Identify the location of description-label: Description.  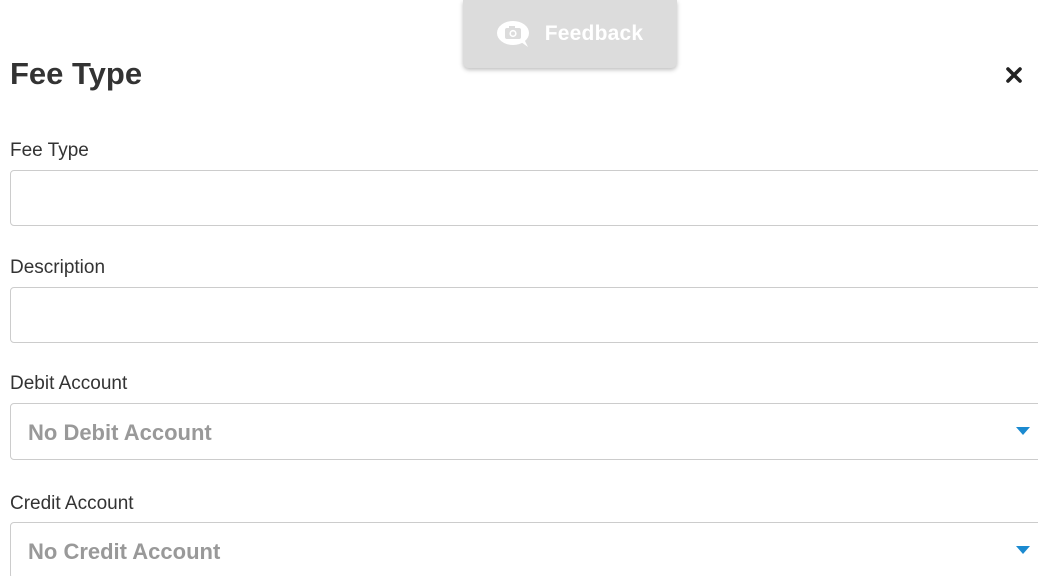
(58, 267).